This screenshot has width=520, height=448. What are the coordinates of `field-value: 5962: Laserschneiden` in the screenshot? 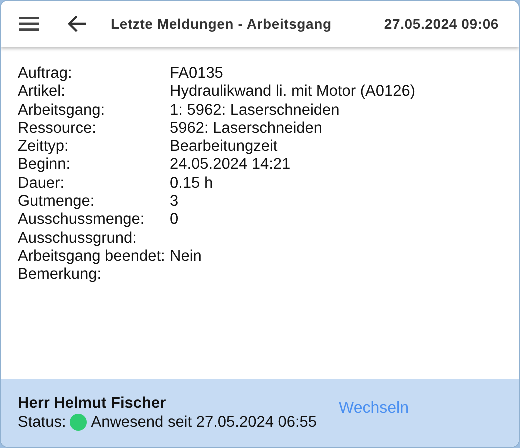 It's located at (246, 129).